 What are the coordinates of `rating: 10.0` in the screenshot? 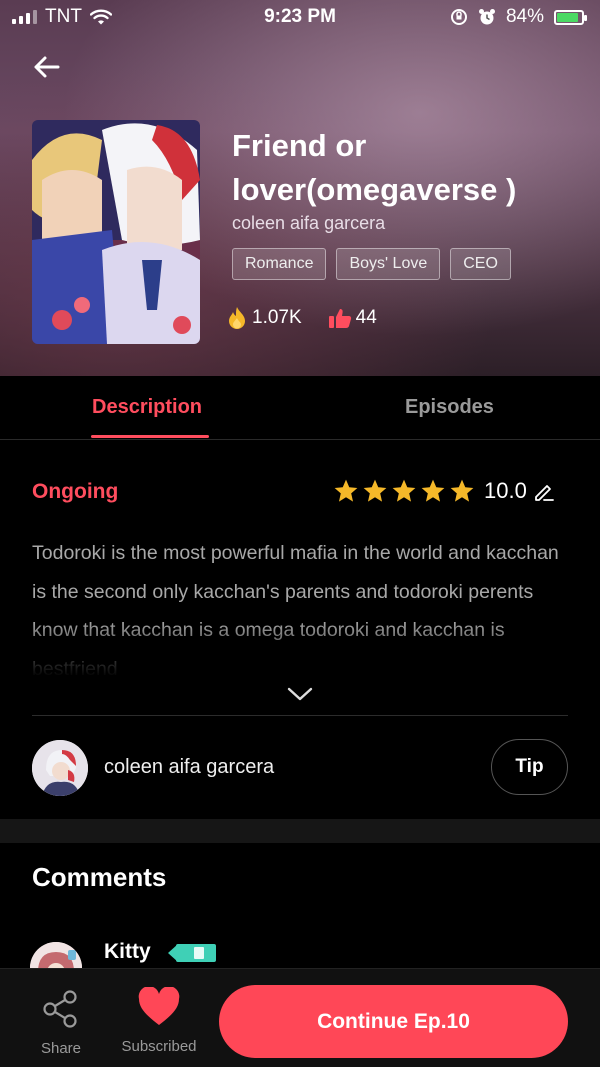 It's located at (444, 491).